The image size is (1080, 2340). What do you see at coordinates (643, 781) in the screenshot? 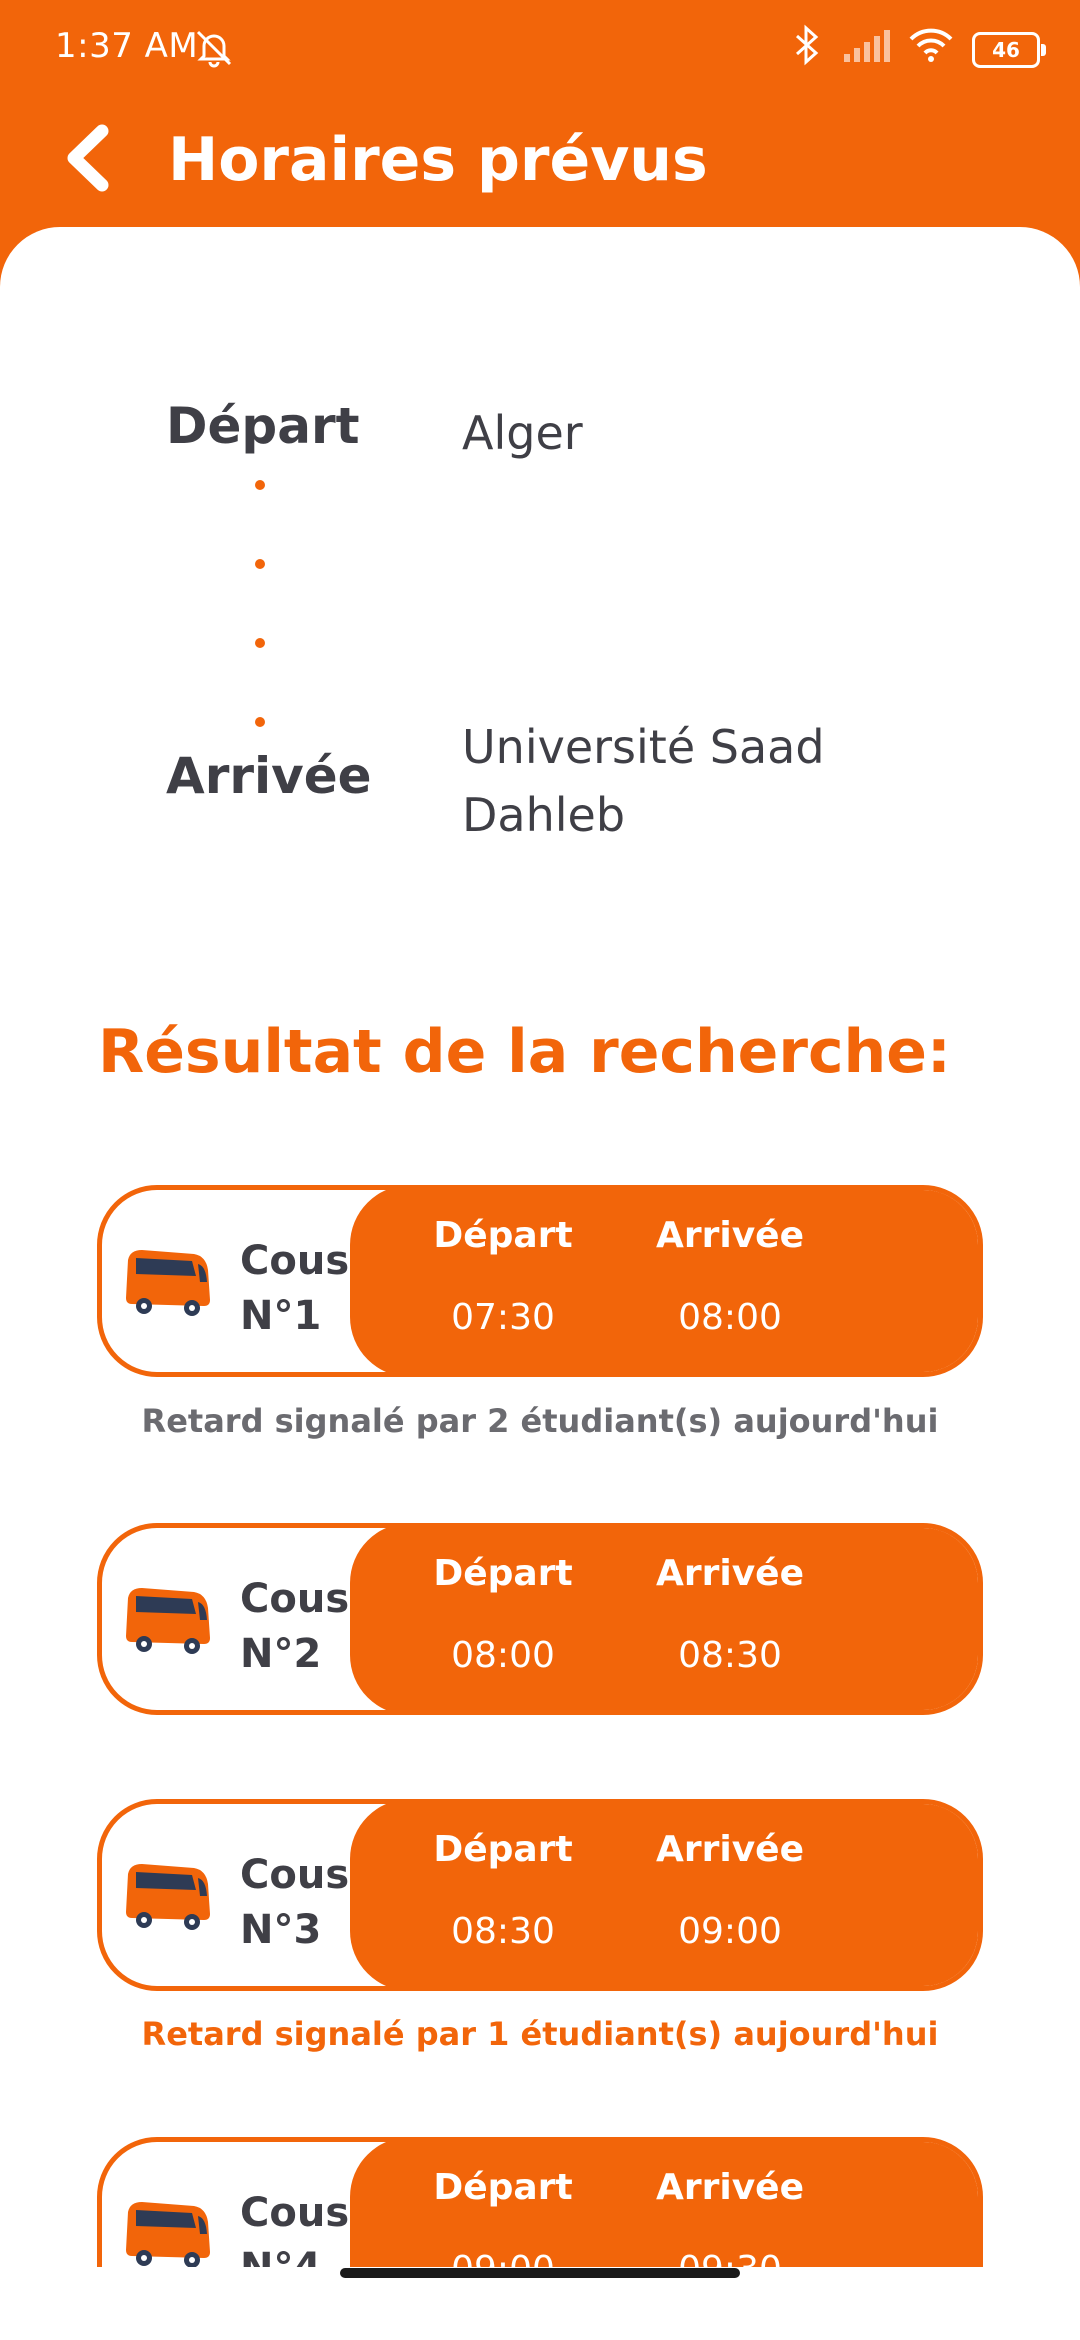
I see `route-arrival-value: Université Saad Dahleb` at bounding box center [643, 781].